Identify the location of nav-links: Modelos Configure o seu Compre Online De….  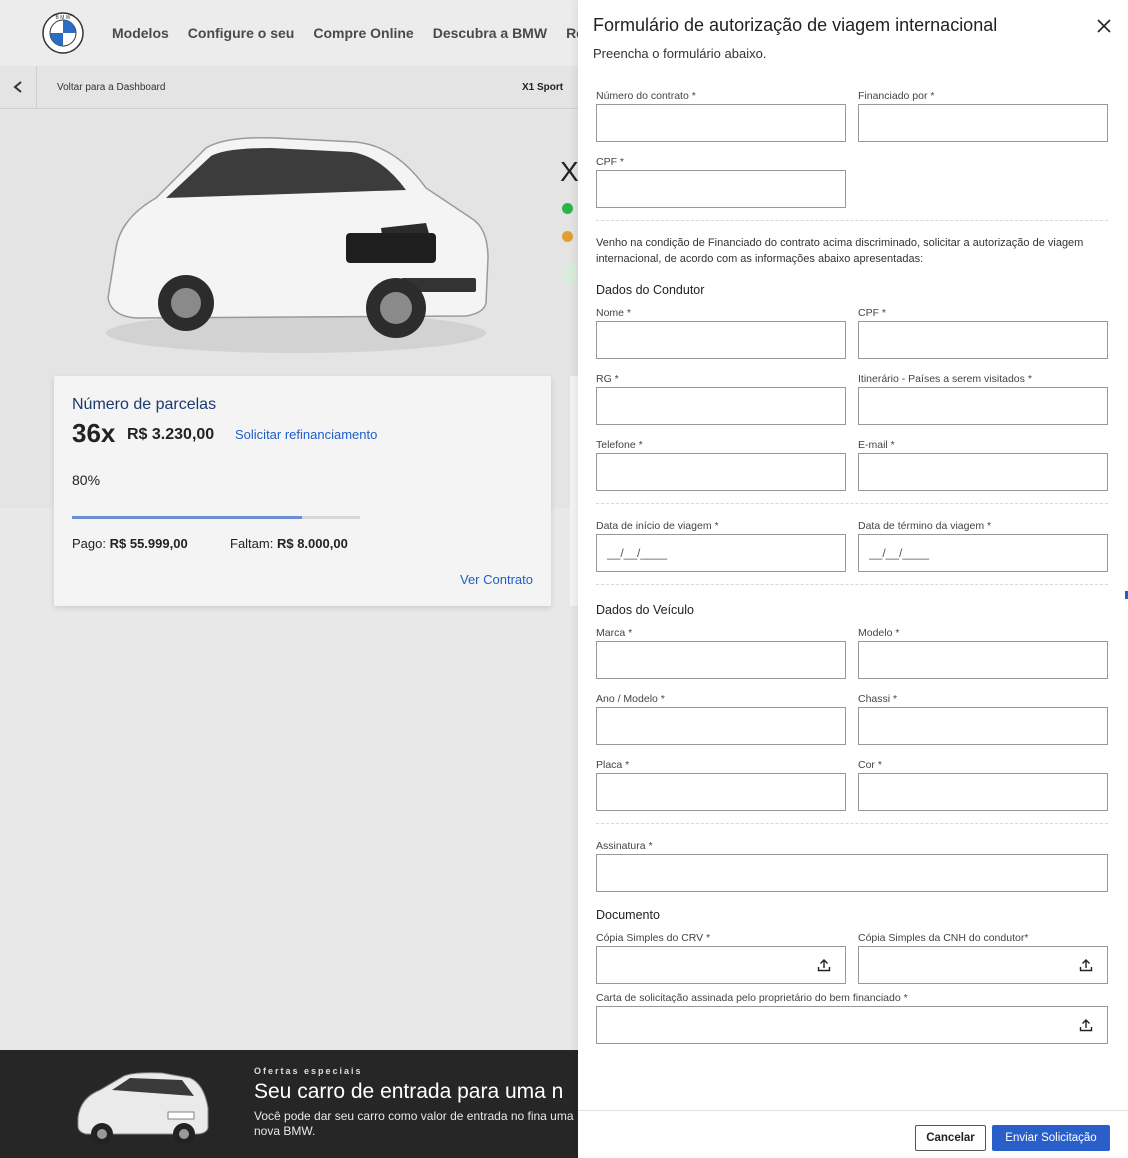
(359, 33).